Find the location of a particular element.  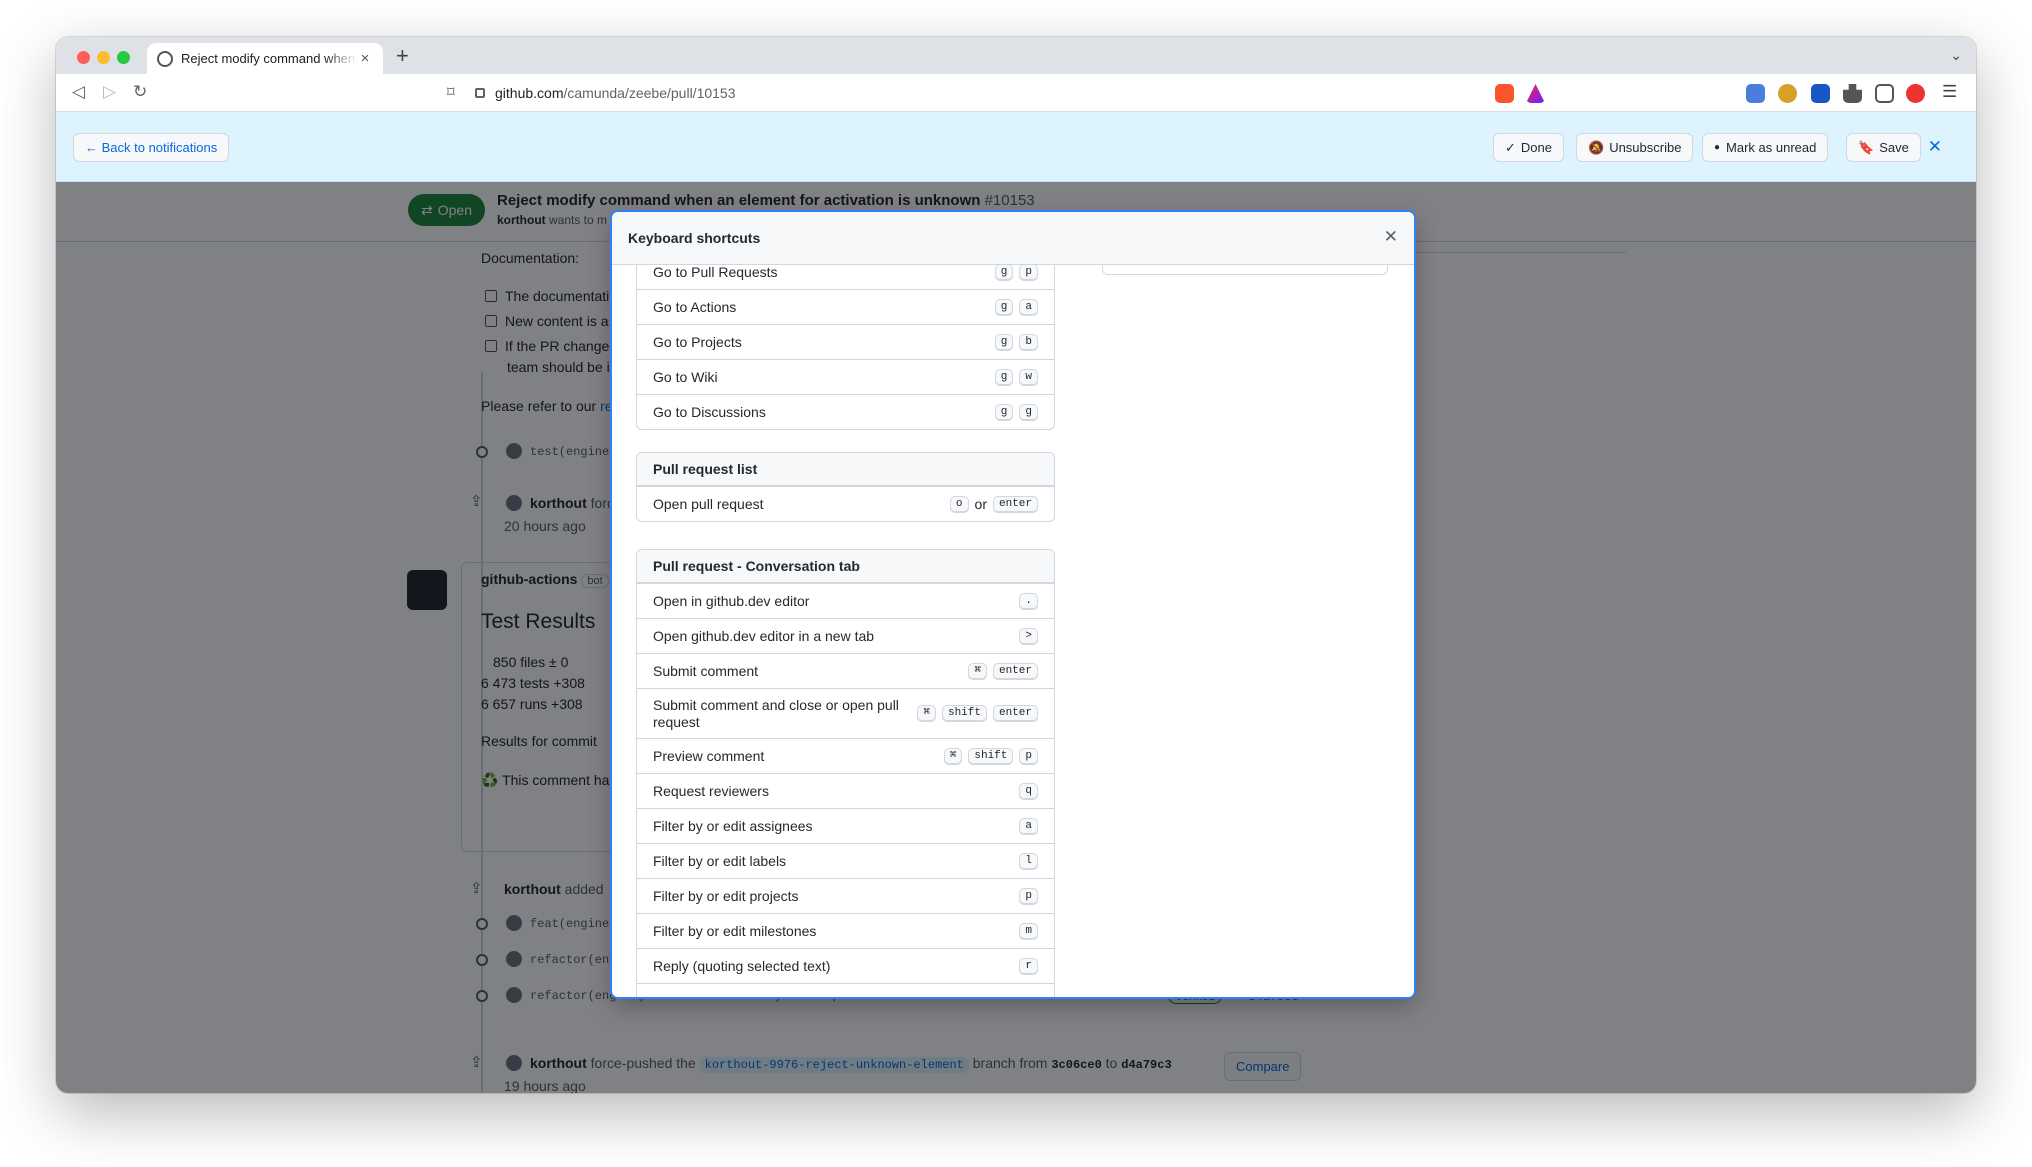

shortcut-row: Filter by or edit labels l is located at coordinates (845, 860).